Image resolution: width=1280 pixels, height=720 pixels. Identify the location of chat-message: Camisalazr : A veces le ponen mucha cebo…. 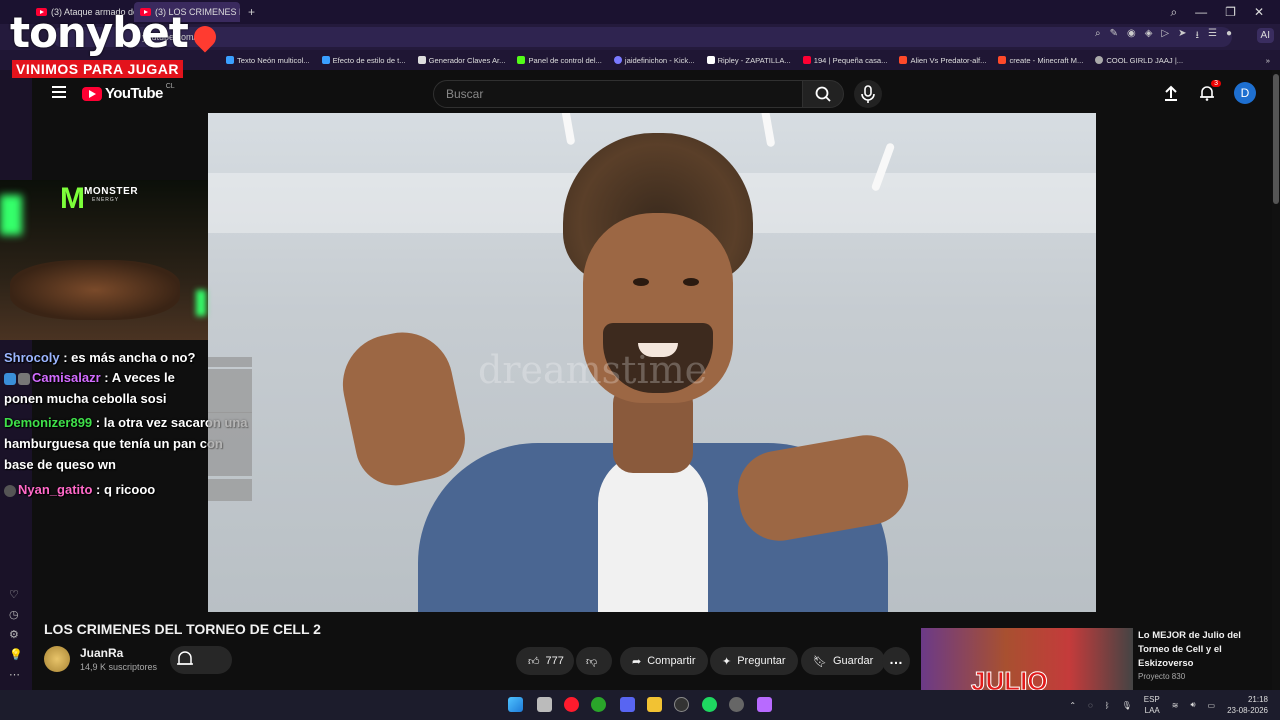
(126, 390).